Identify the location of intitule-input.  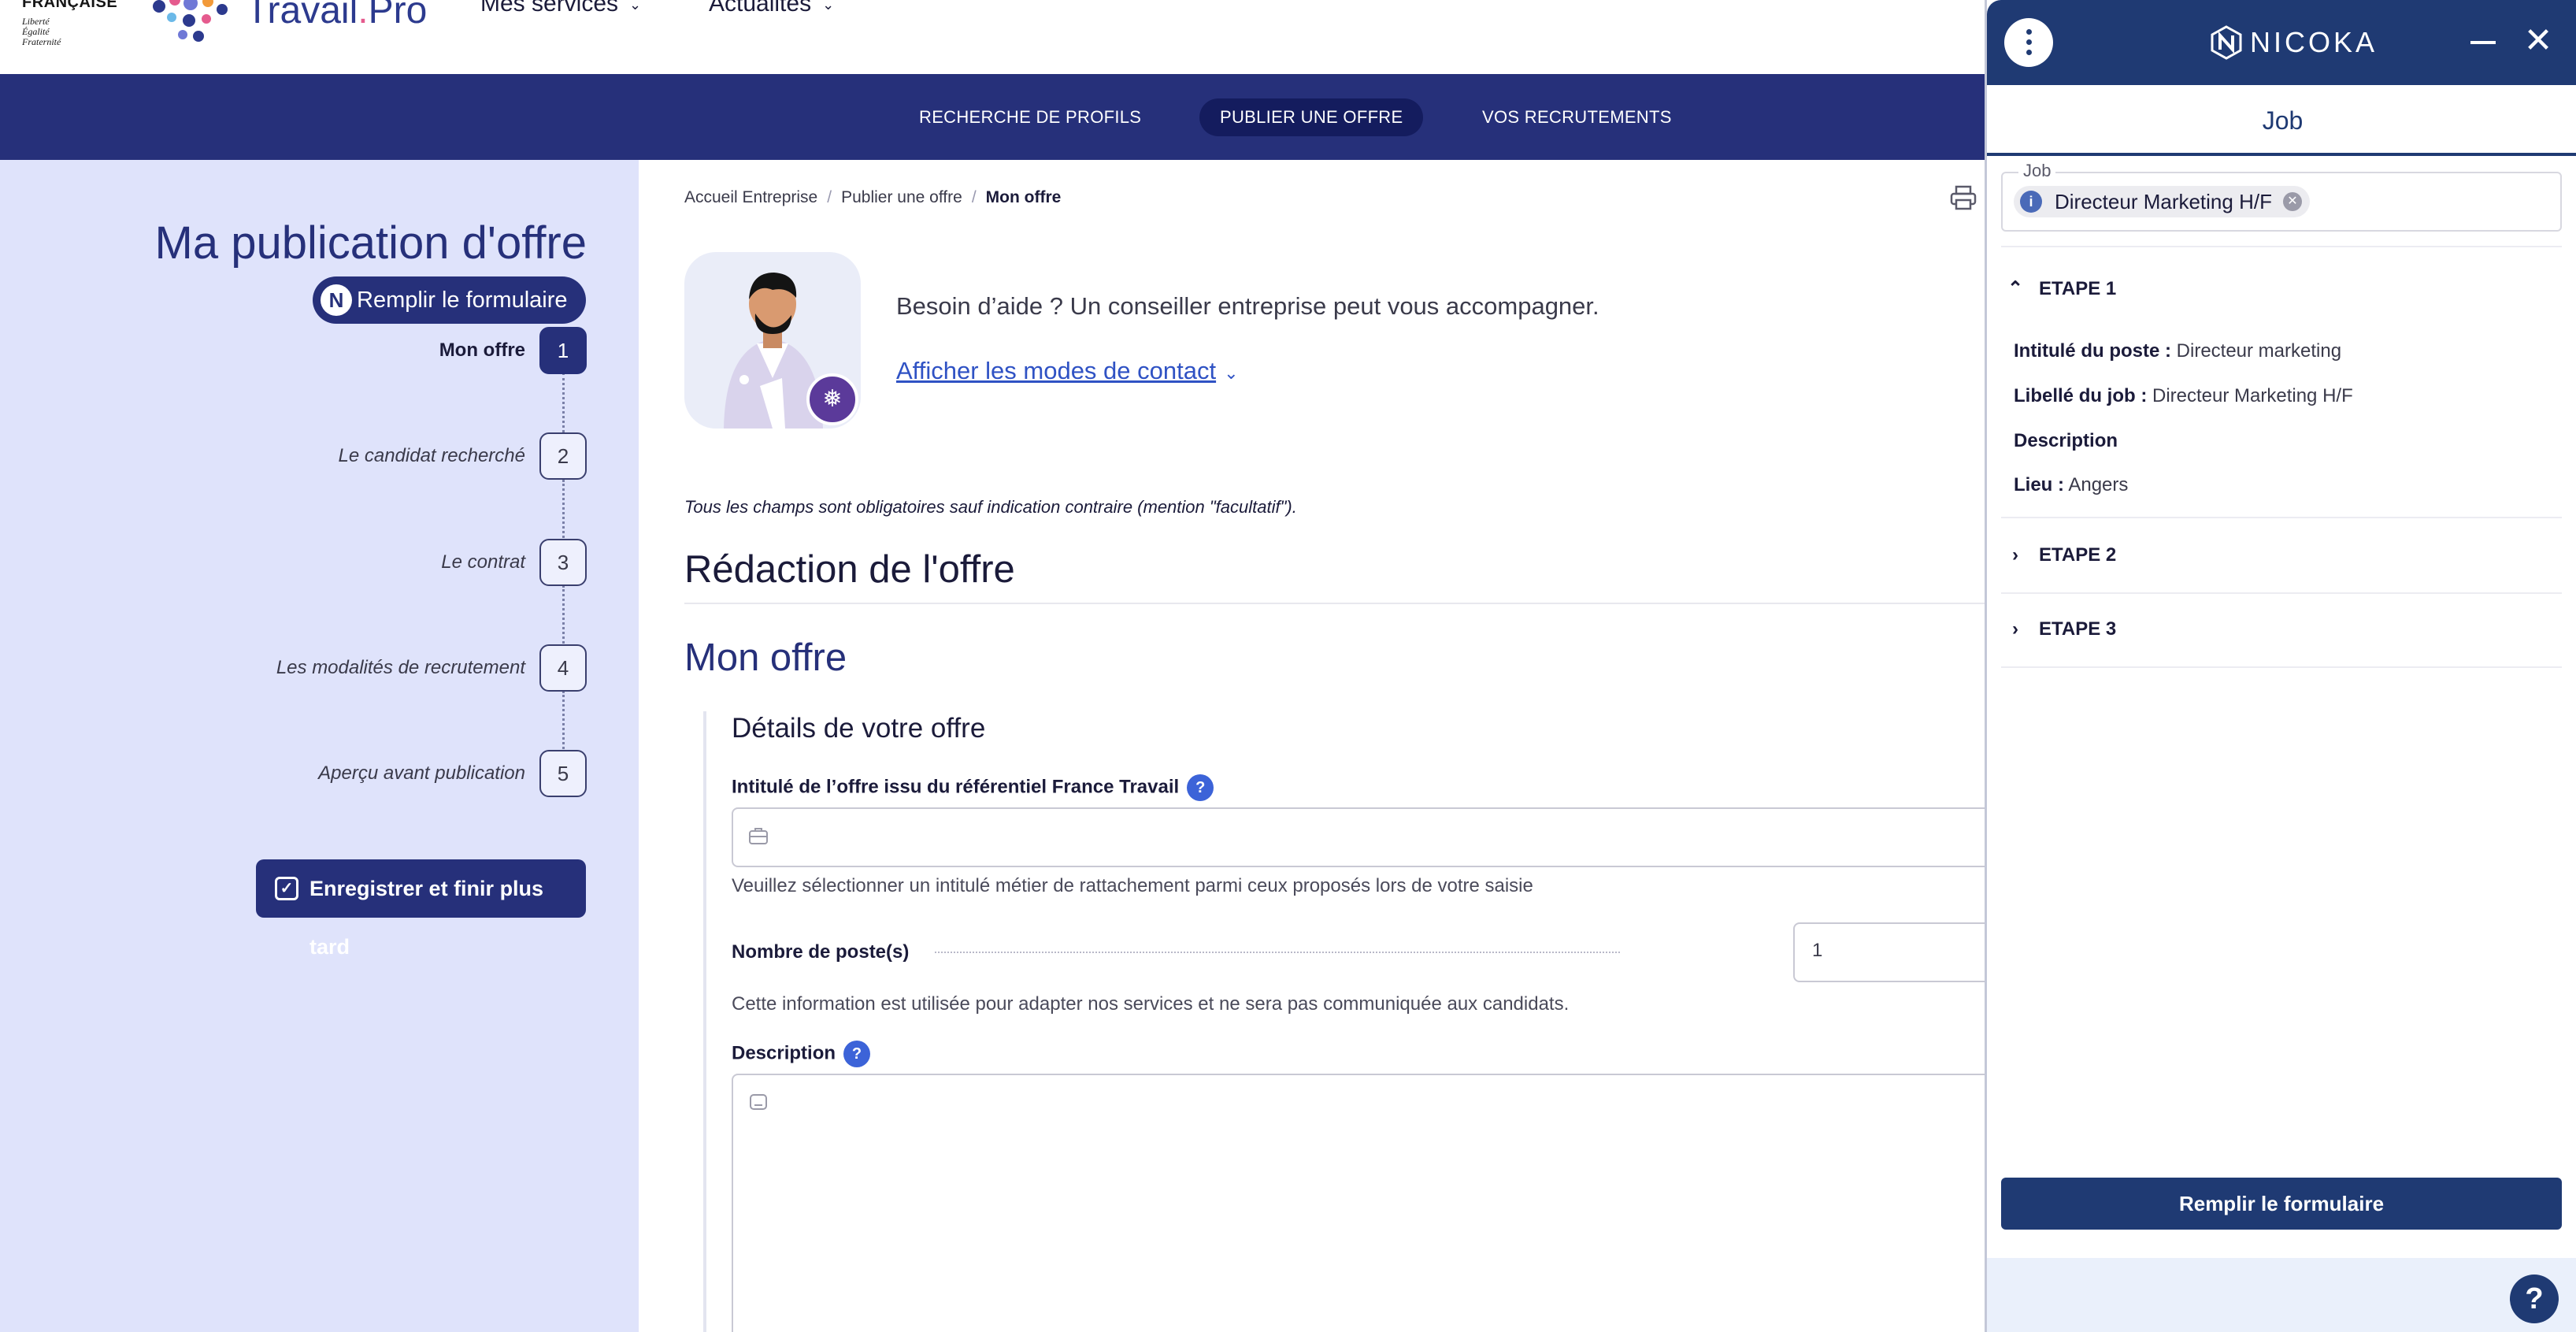
(1369, 837).